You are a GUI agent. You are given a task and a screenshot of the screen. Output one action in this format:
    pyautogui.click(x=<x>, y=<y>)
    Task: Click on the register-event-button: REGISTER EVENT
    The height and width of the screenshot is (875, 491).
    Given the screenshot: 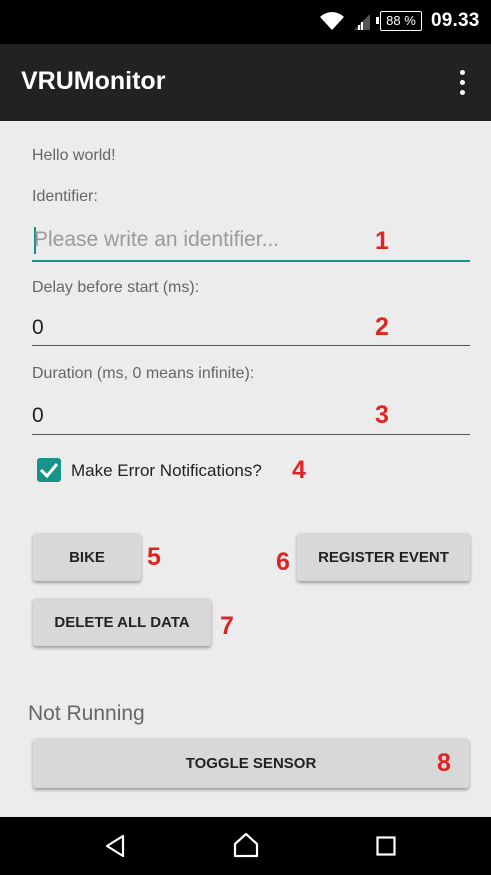 What is the action you would take?
    pyautogui.click(x=383, y=557)
    